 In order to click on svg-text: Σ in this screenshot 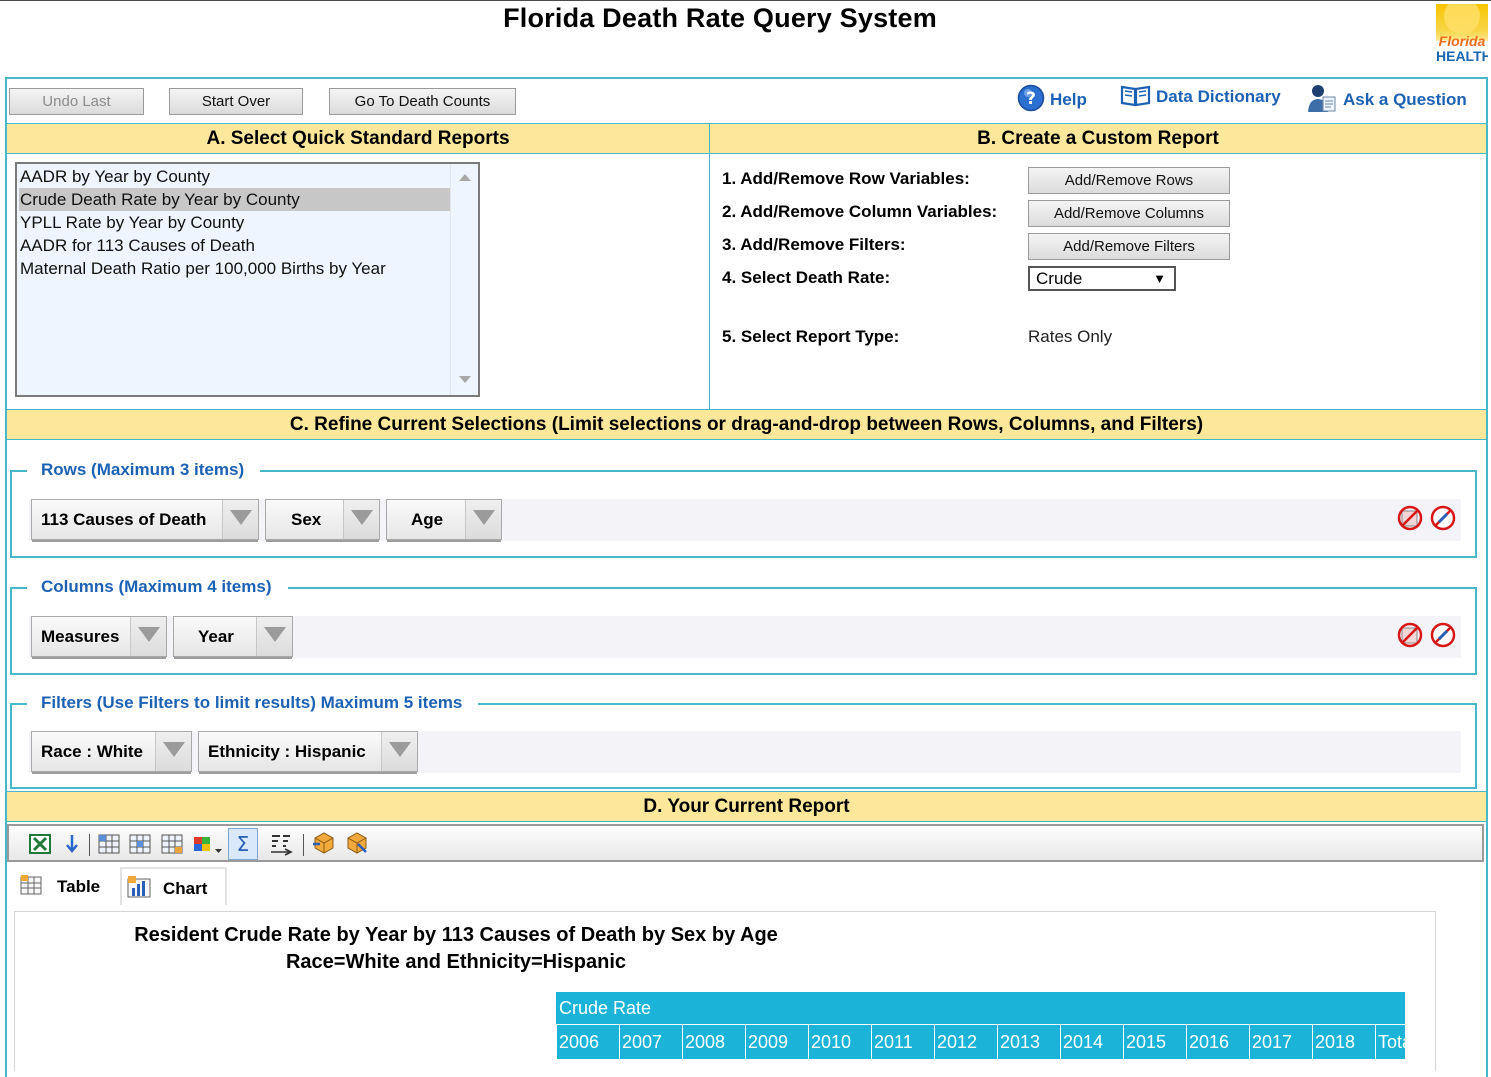, I will do `click(243, 844)`.